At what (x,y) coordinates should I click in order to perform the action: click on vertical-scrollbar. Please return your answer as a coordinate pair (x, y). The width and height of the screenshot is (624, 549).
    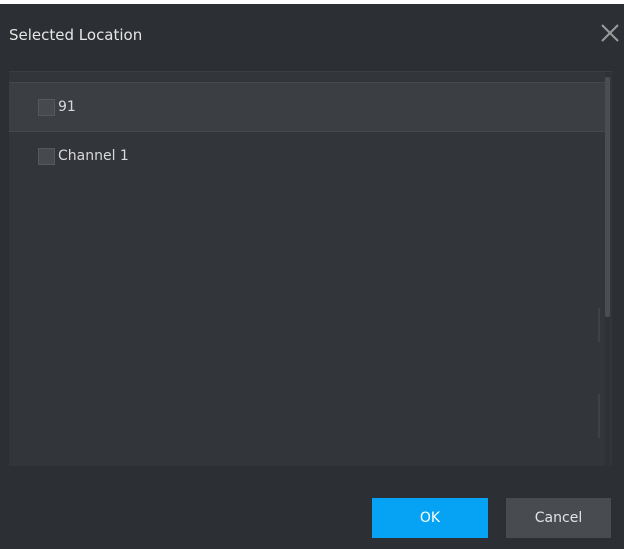
    Looking at the image, I should click on (607, 269).